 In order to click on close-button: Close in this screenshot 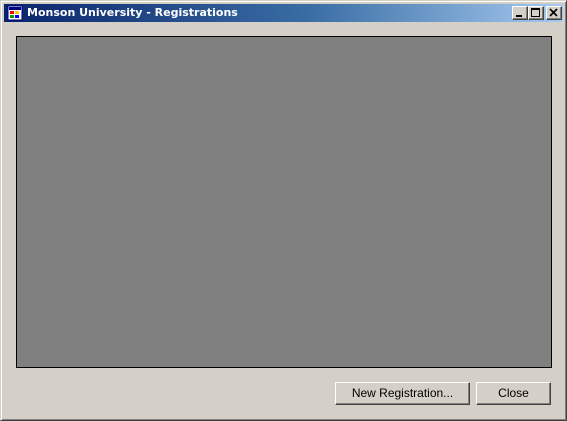, I will do `click(513, 393)`.